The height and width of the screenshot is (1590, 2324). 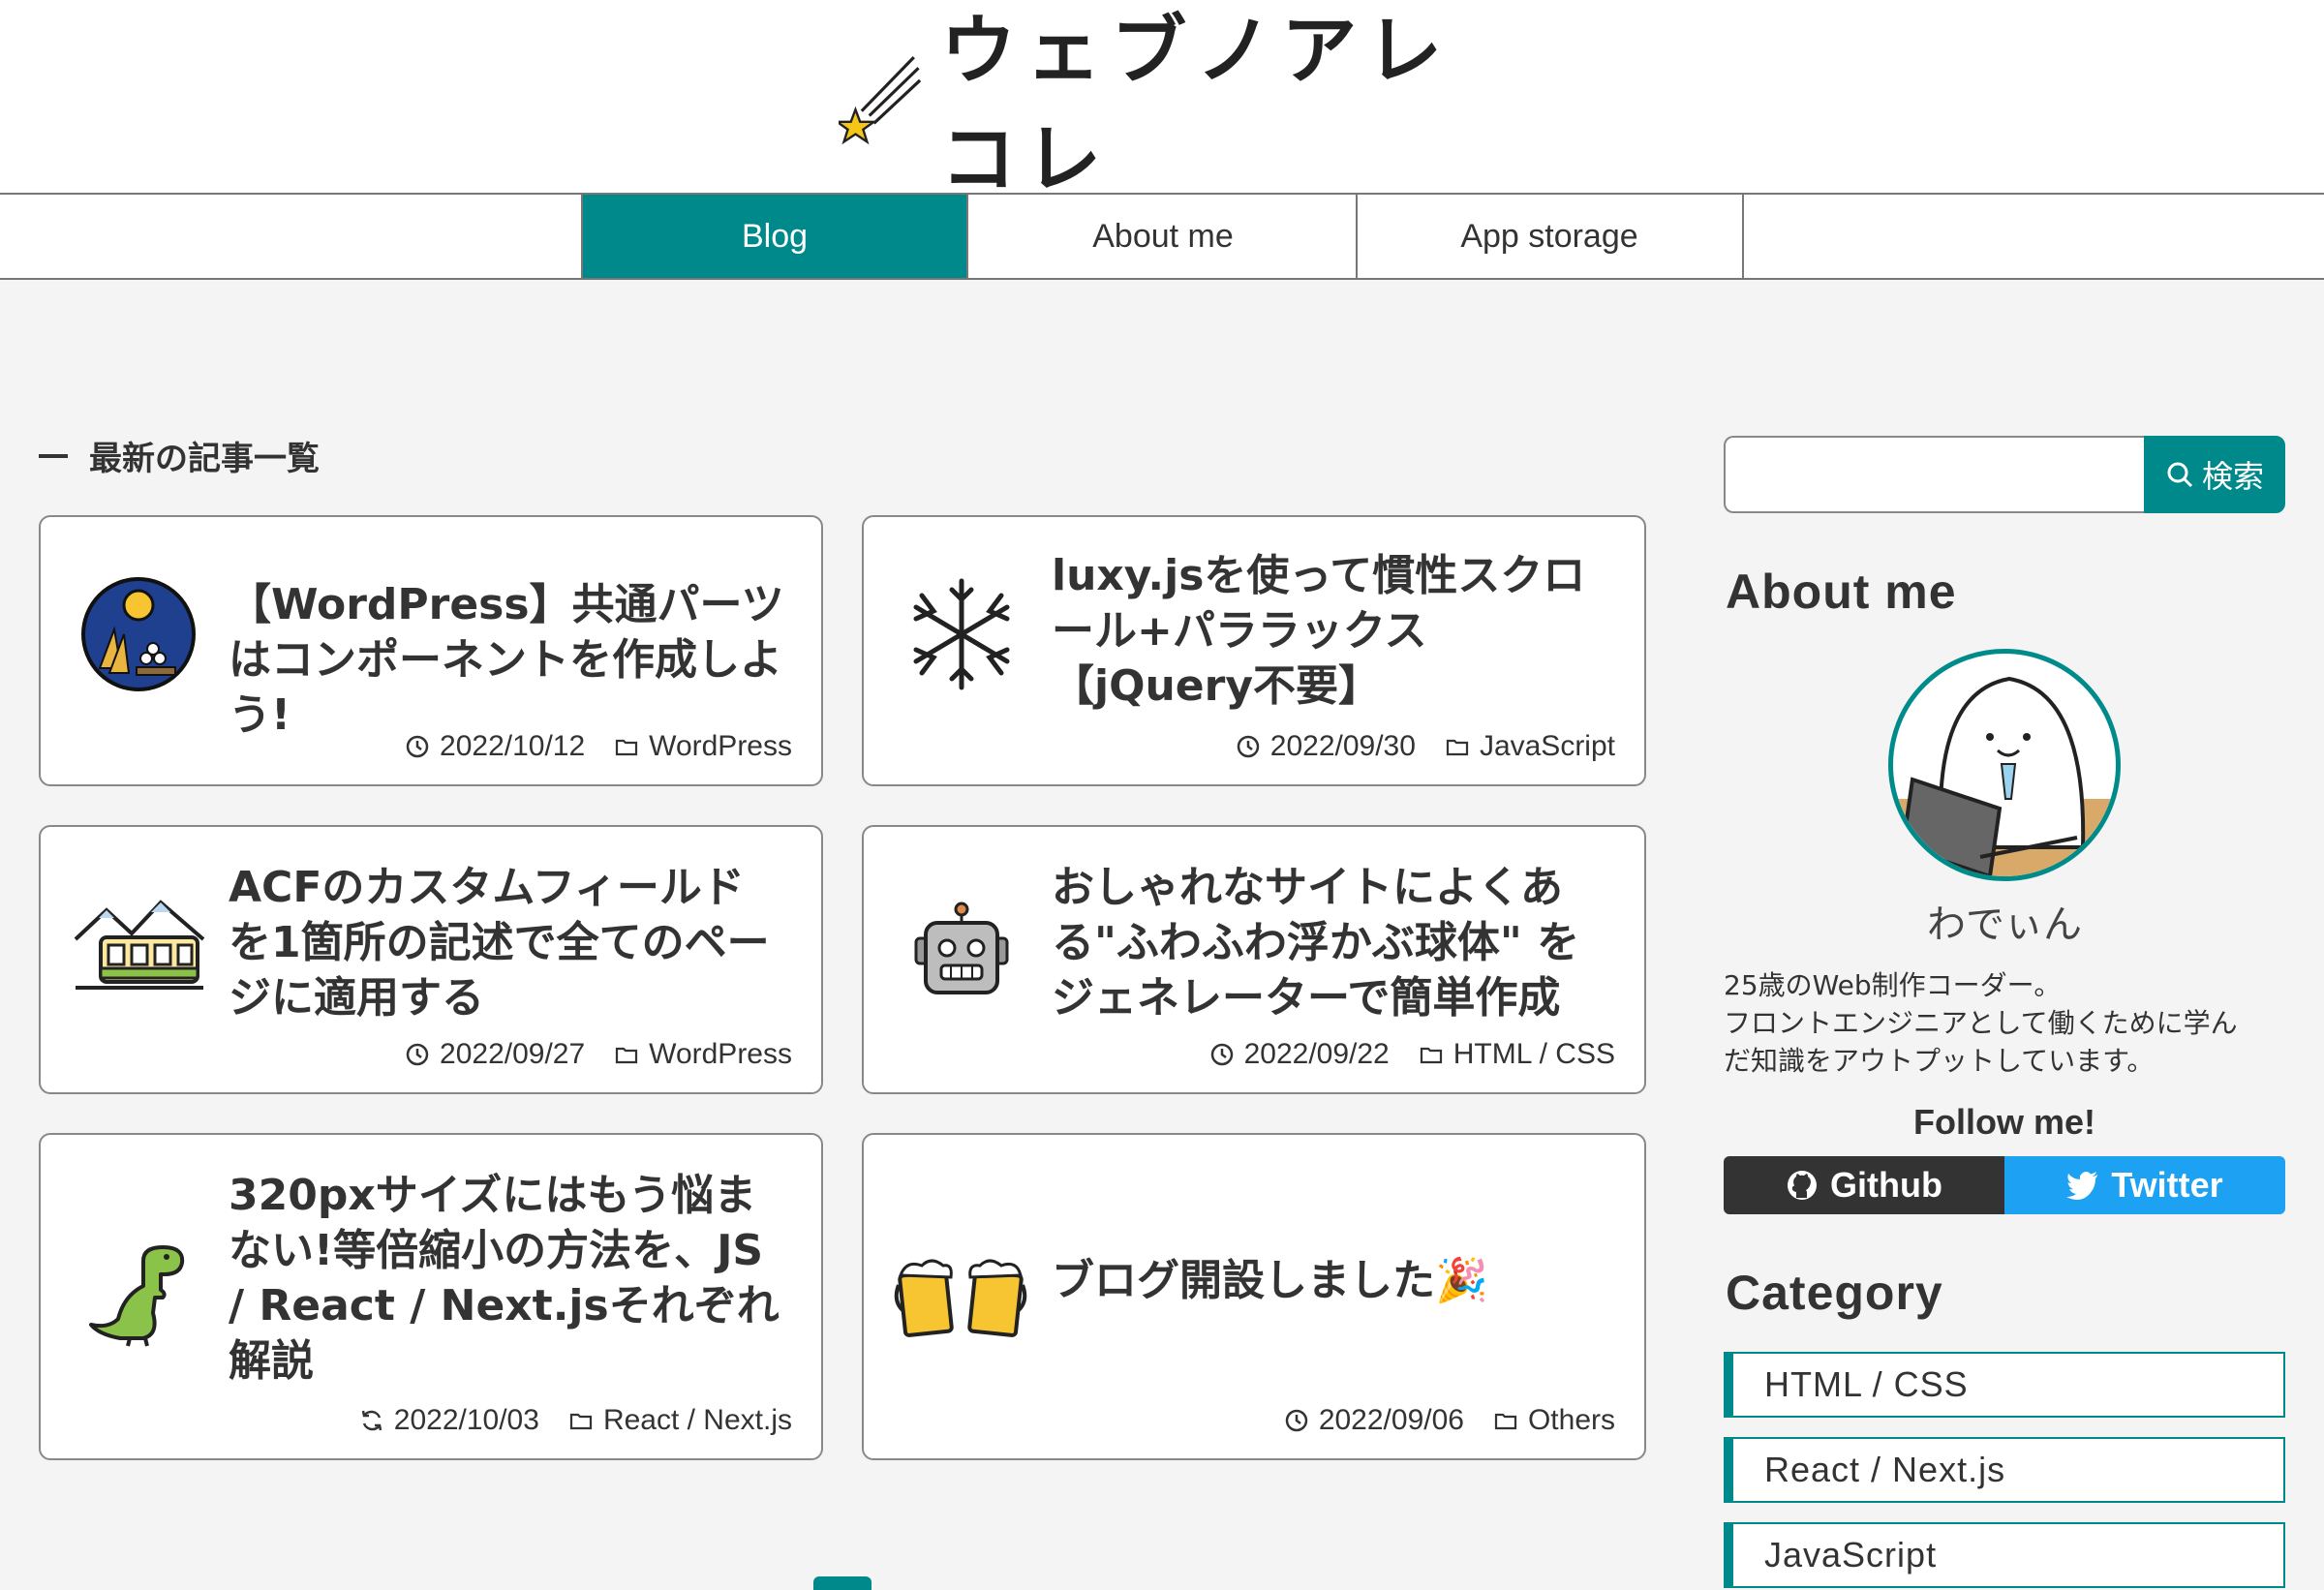 I want to click on author-bio-line: だ知識をアウトプットしています。, so click(x=1940, y=1061).